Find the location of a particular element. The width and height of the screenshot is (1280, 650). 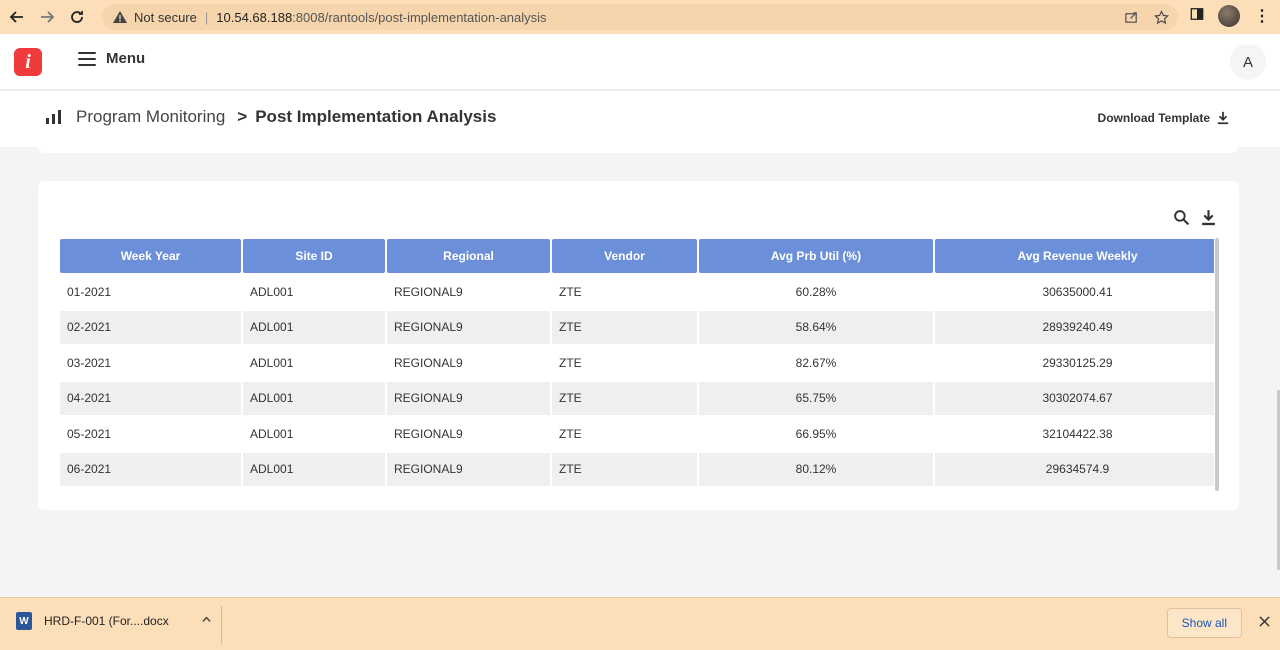

menu-button: Menu is located at coordinates (111, 58).